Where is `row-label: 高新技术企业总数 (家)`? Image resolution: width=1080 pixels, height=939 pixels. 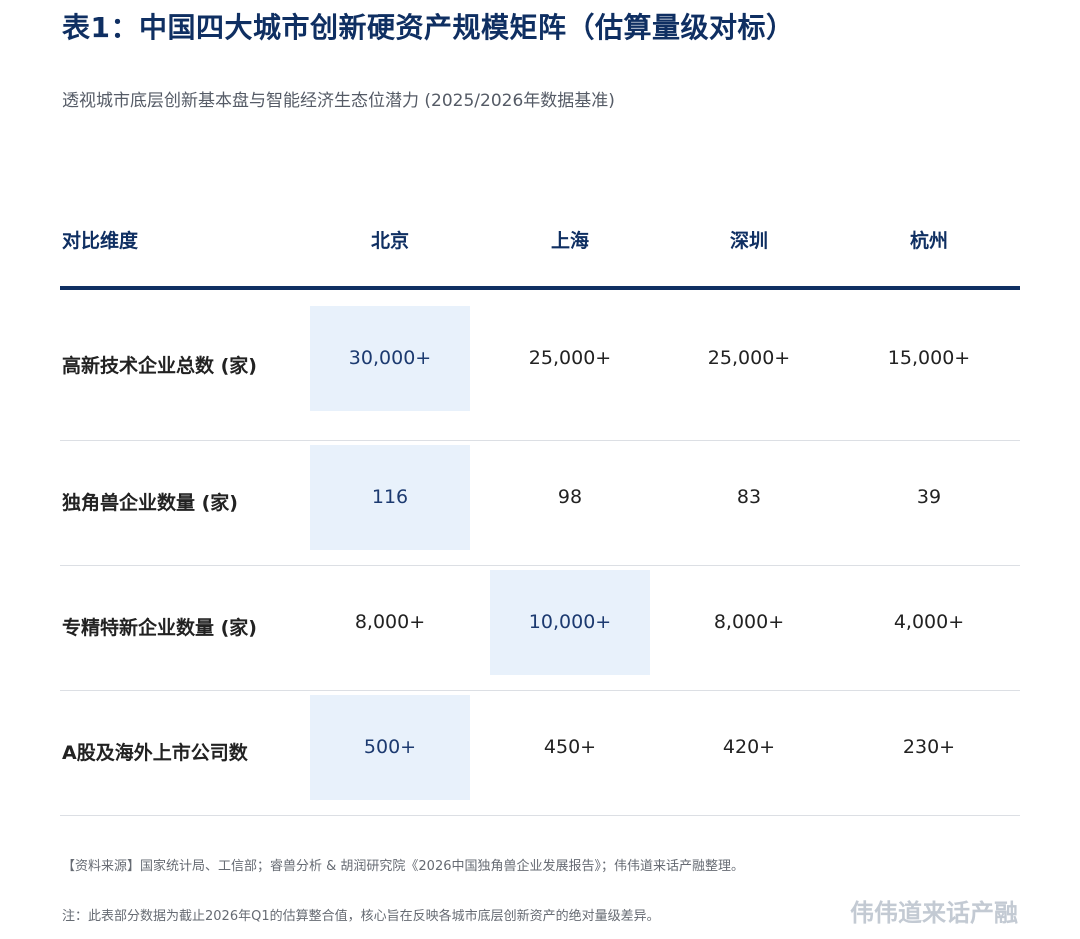
row-label: 高新技术企业总数 (家) is located at coordinates (159, 366).